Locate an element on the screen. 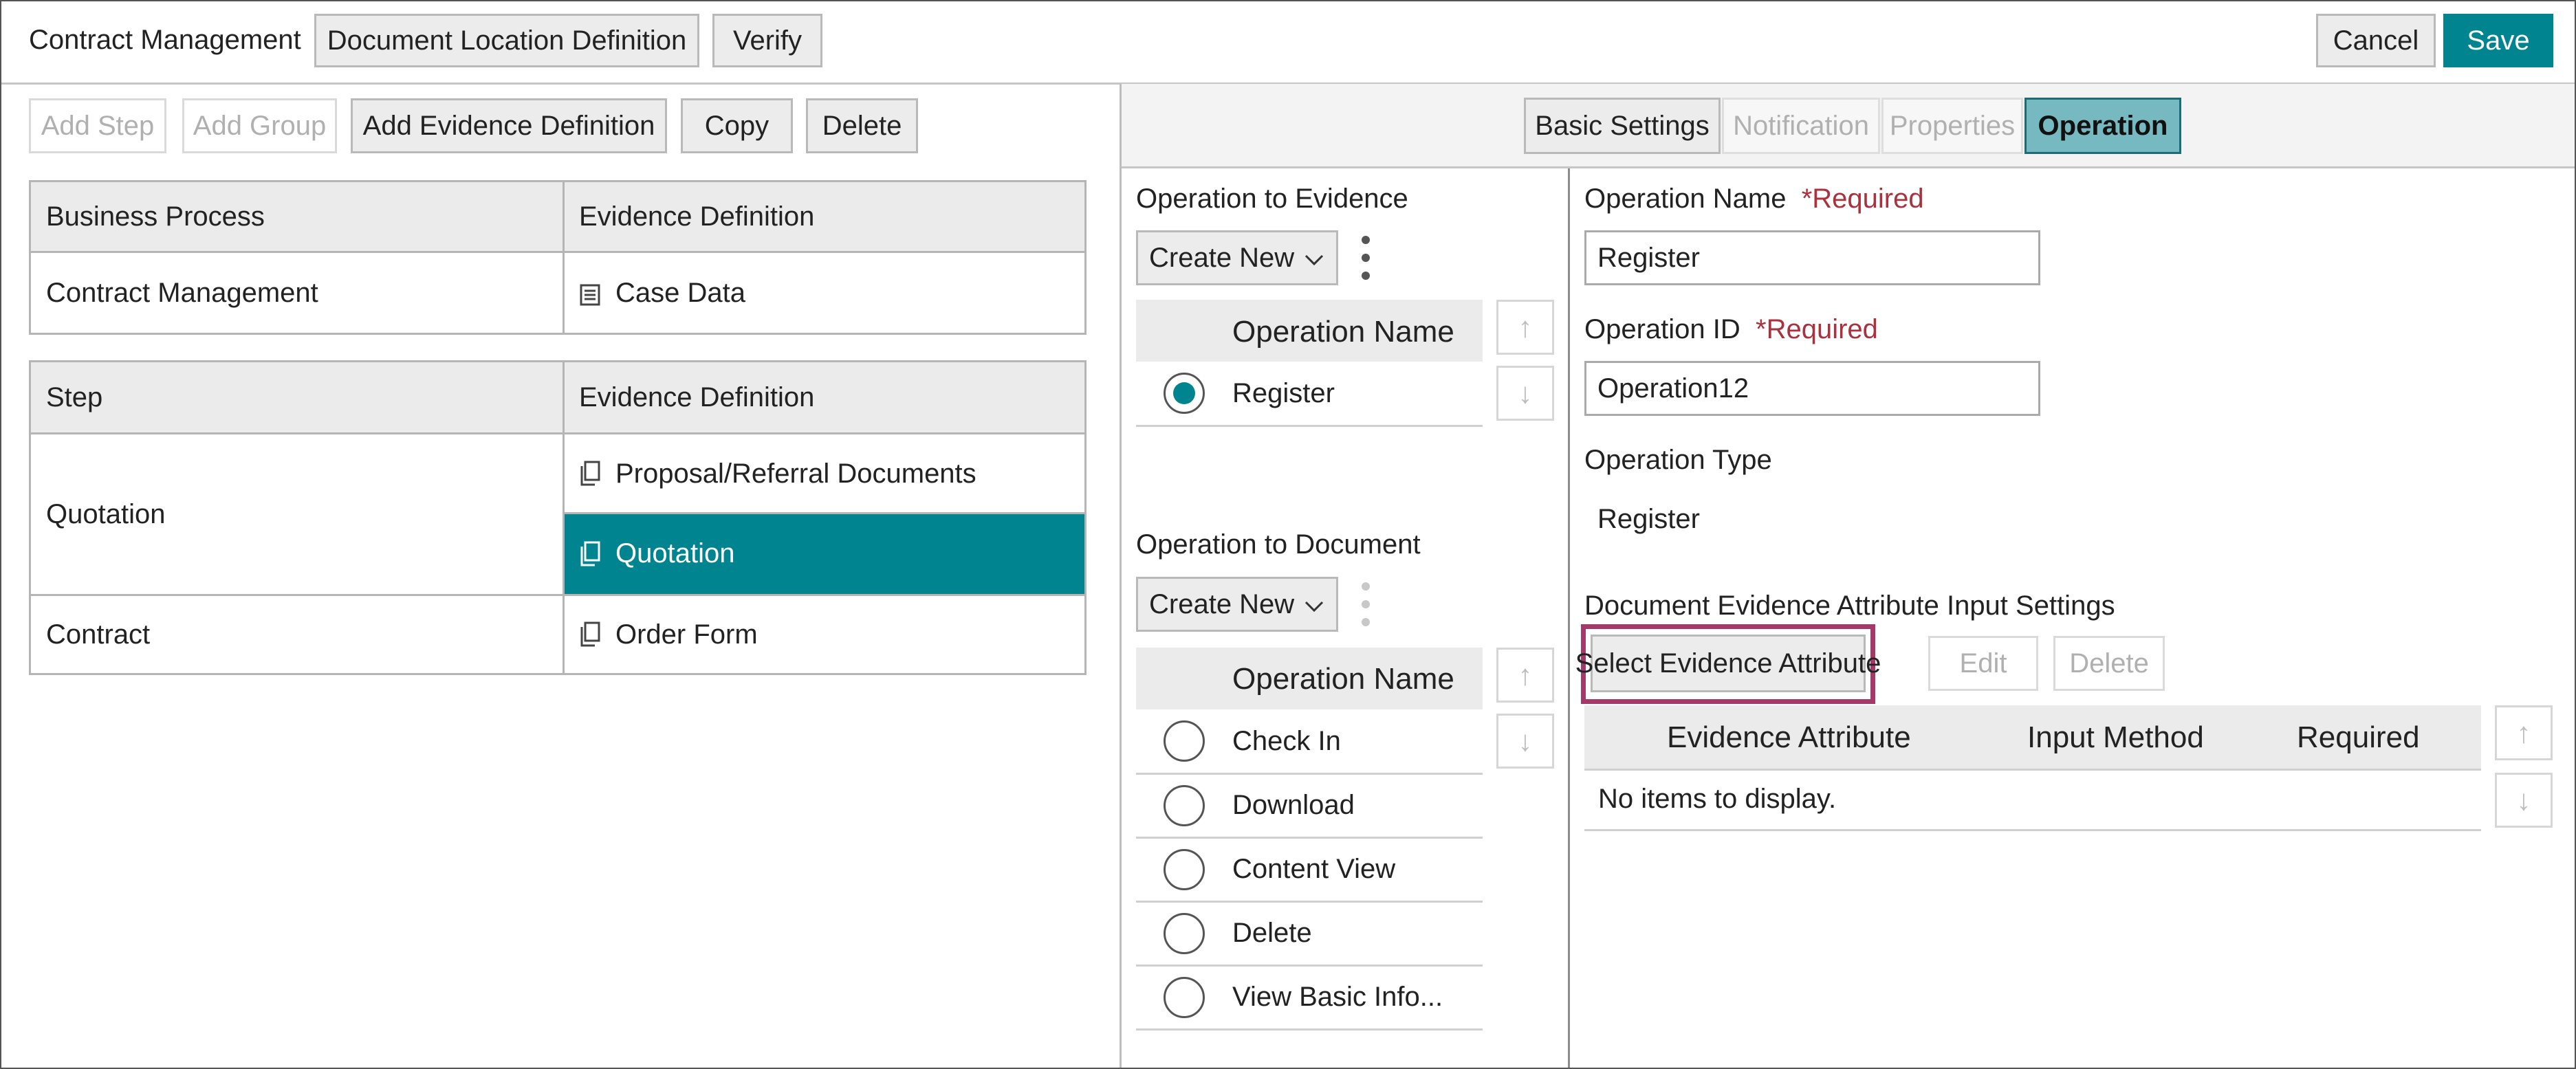  select-evidence-attribute-button: Select Evidence Attribute is located at coordinates (1728, 663).